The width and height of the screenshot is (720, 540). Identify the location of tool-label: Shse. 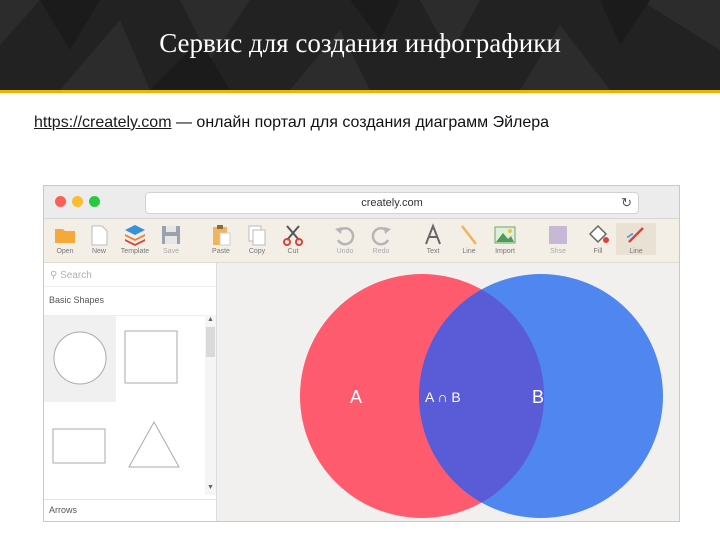
(558, 251).